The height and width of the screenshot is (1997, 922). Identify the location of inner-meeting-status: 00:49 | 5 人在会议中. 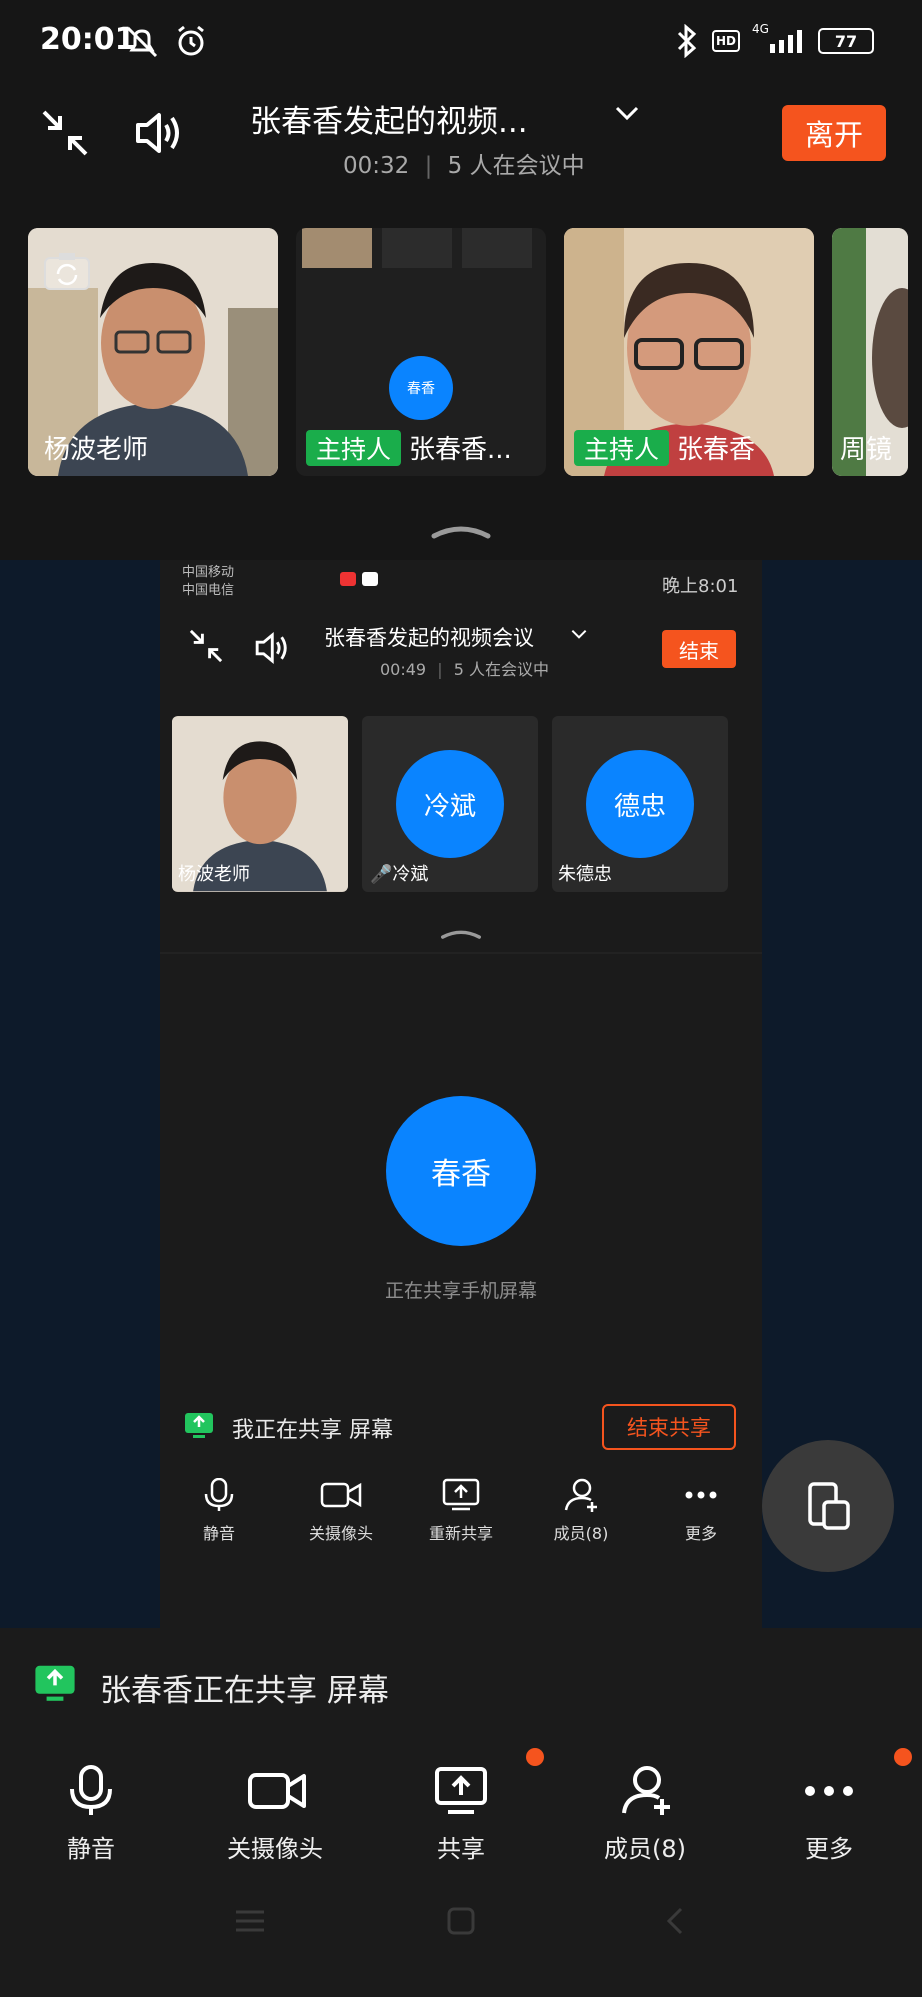
(464, 669).